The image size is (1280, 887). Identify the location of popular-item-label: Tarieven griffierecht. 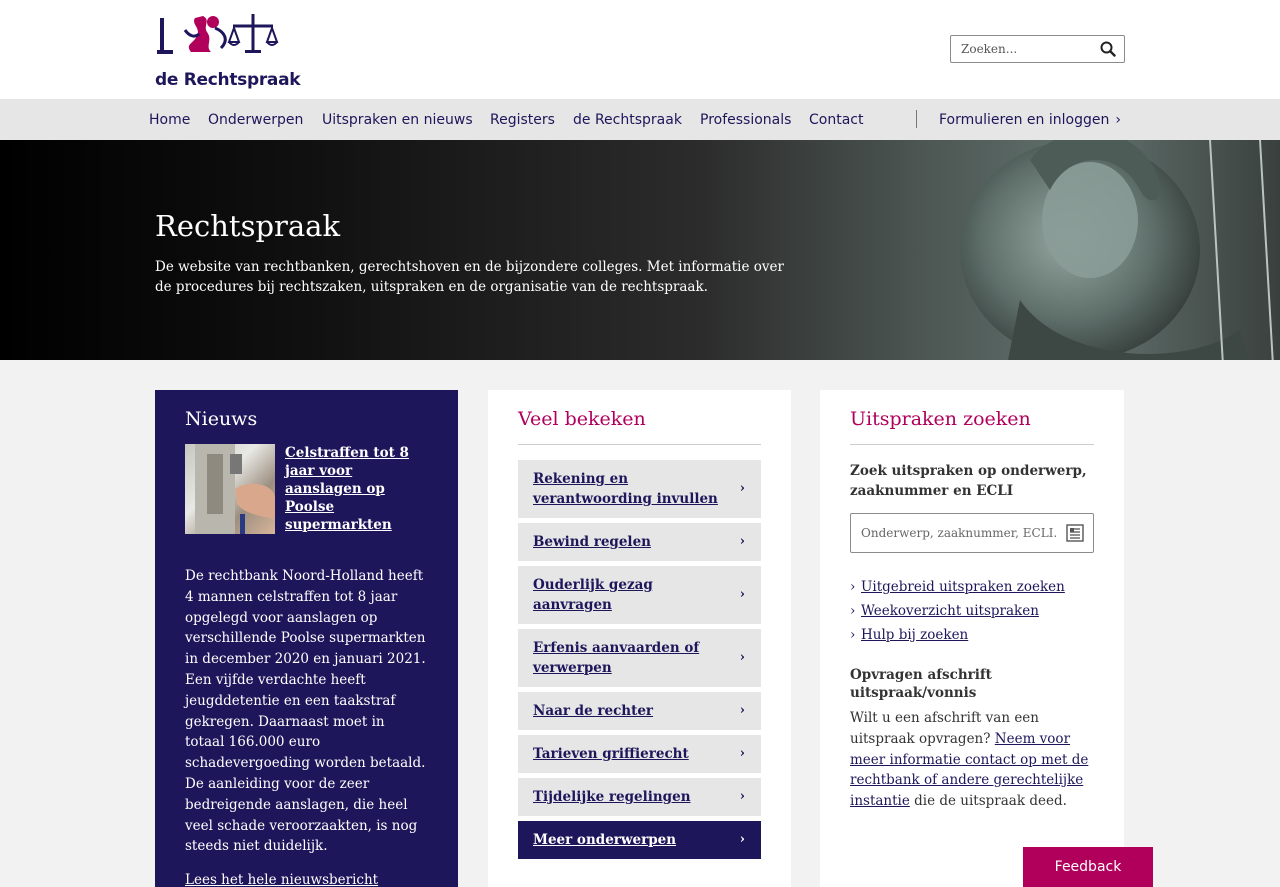
(611, 754).